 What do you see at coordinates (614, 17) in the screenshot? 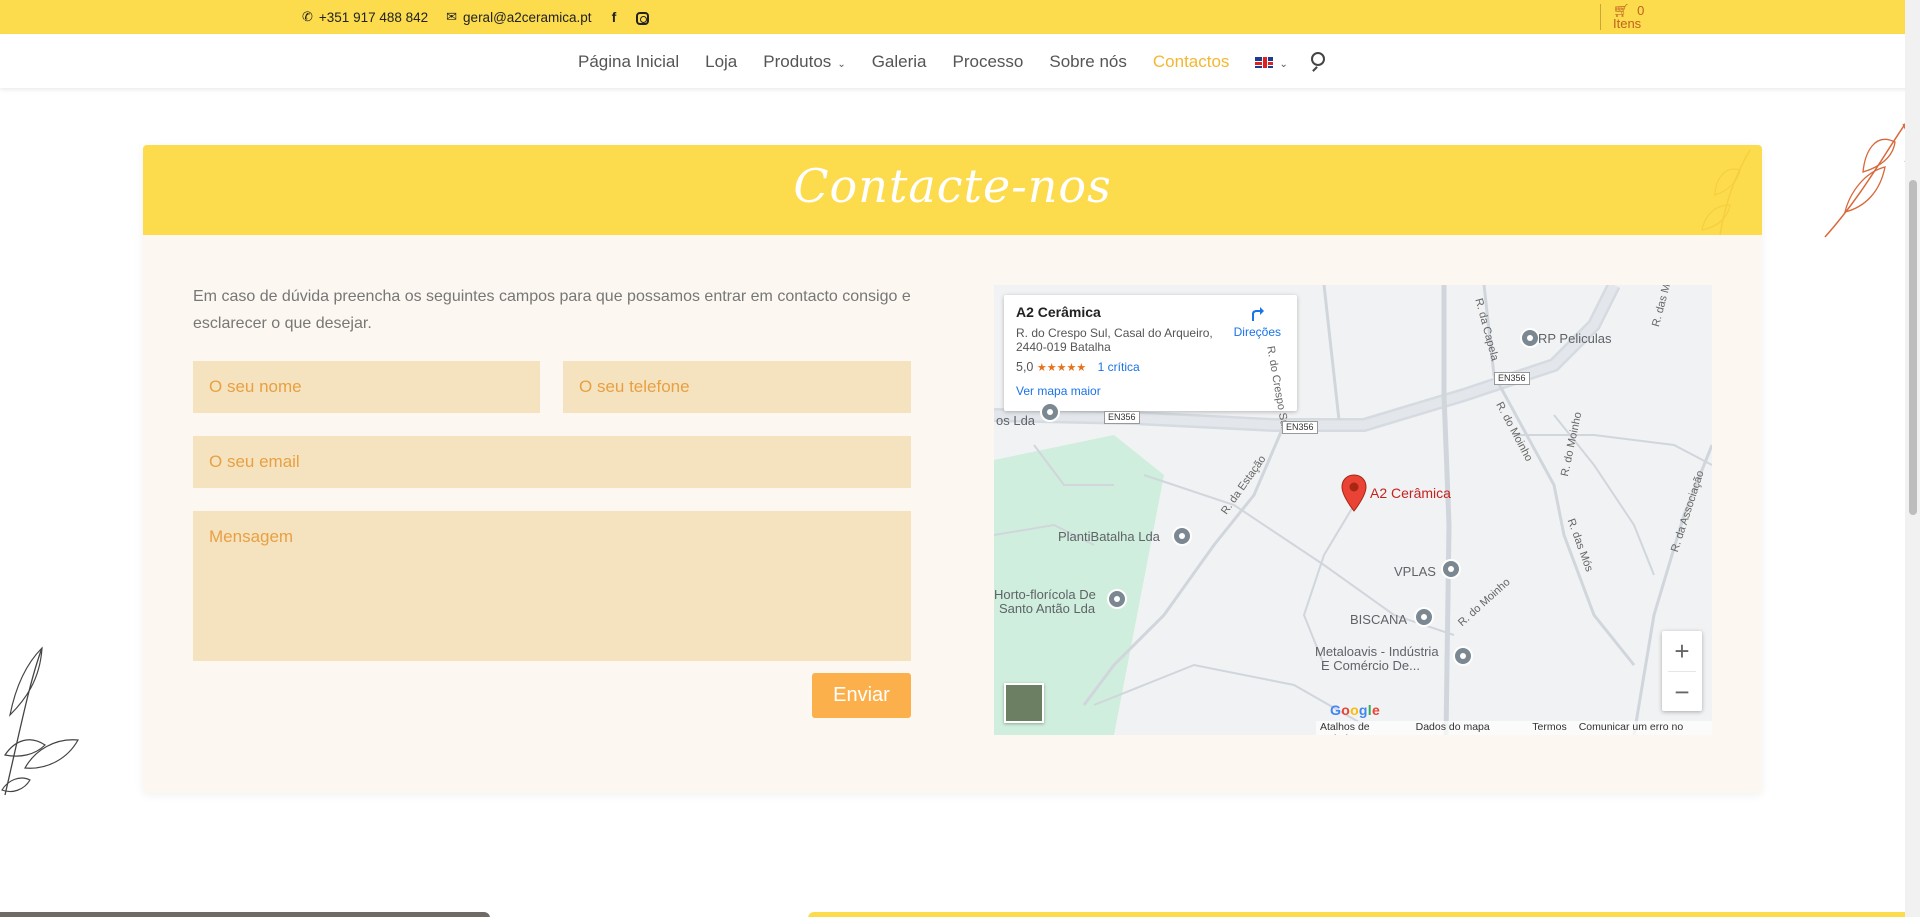
I see `facebook-icon: f` at bounding box center [614, 17].